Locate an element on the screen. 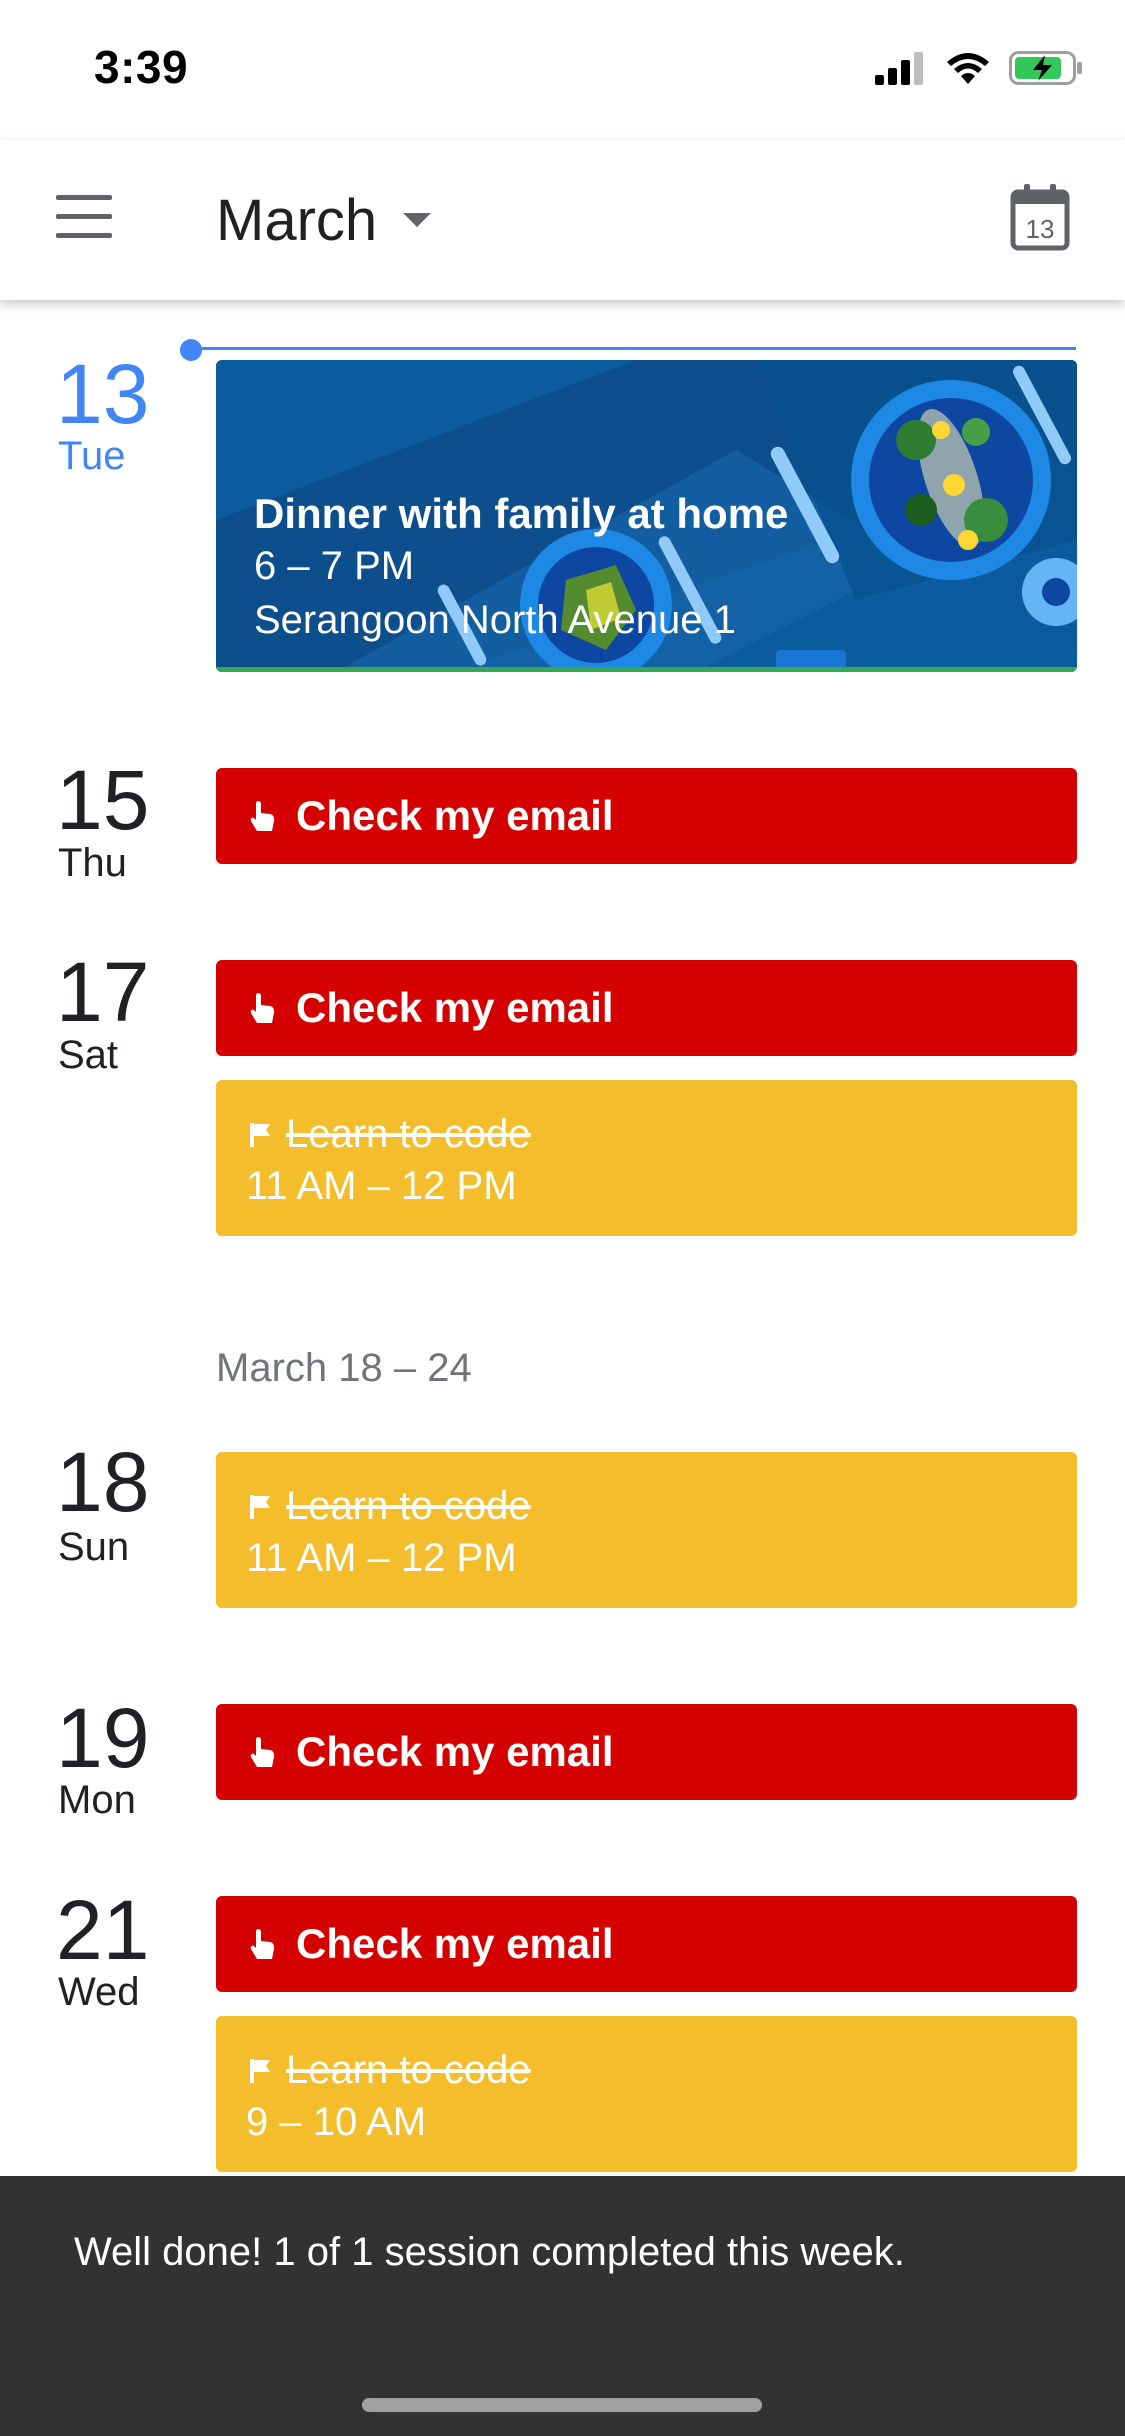 The width and height of the screenshot is (1125, 2436). event-time: 9 – 10 AM is located at coordinates (336, 2122).